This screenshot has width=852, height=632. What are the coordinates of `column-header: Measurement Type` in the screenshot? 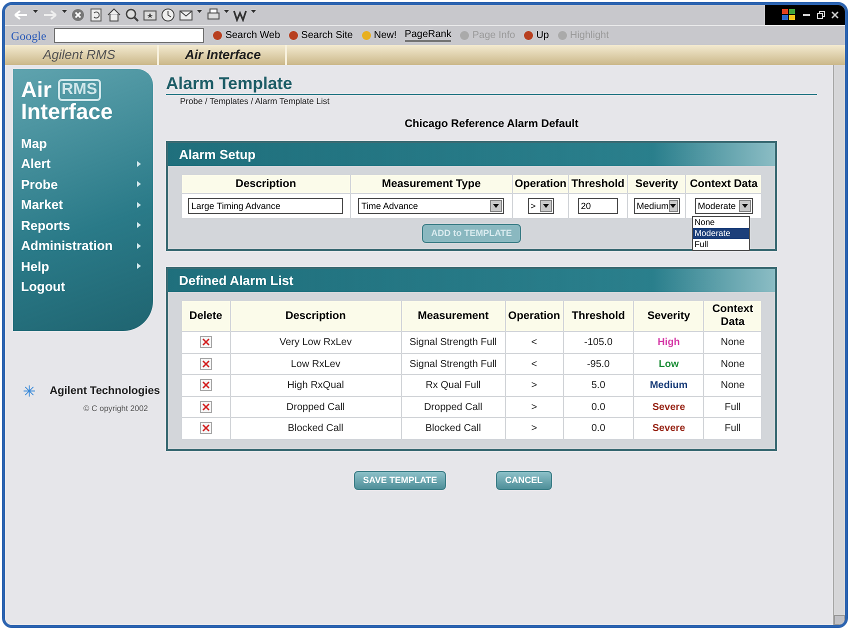 It's located at (431, 184).